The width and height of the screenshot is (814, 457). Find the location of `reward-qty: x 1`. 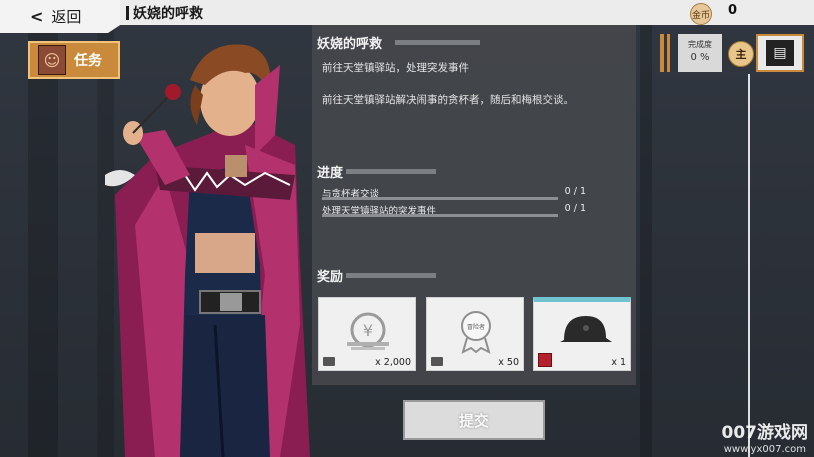

reward-qty: x 1 is located at coordinates (618, 362).